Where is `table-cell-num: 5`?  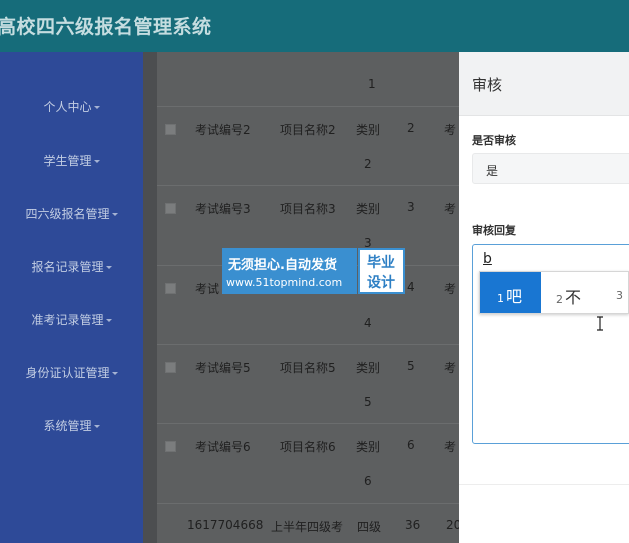 table-cell-num: 5 is located at coordinates (411, 366).